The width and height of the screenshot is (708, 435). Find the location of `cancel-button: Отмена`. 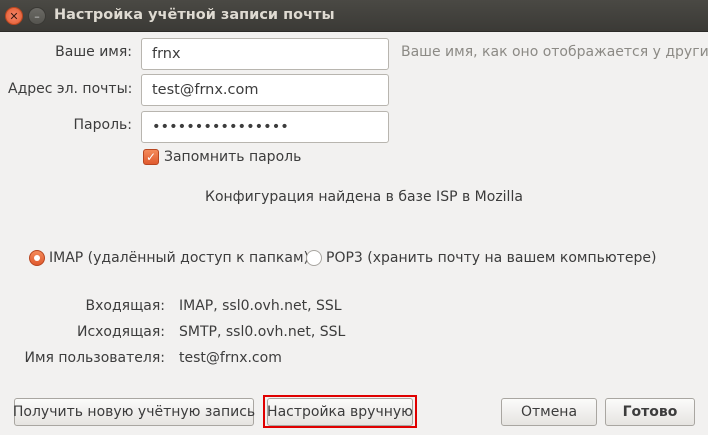

cancel-button: Отмена is located at coordinates (549, 412).